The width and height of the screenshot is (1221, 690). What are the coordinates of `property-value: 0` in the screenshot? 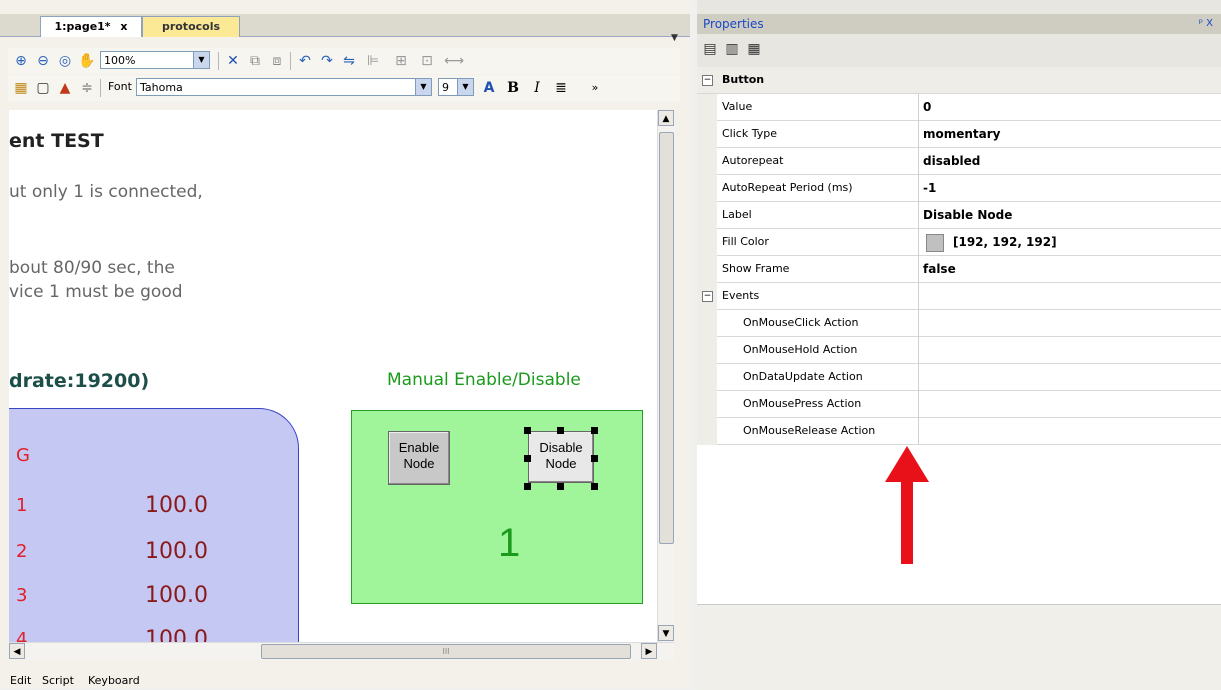 It's located at (927, 107).